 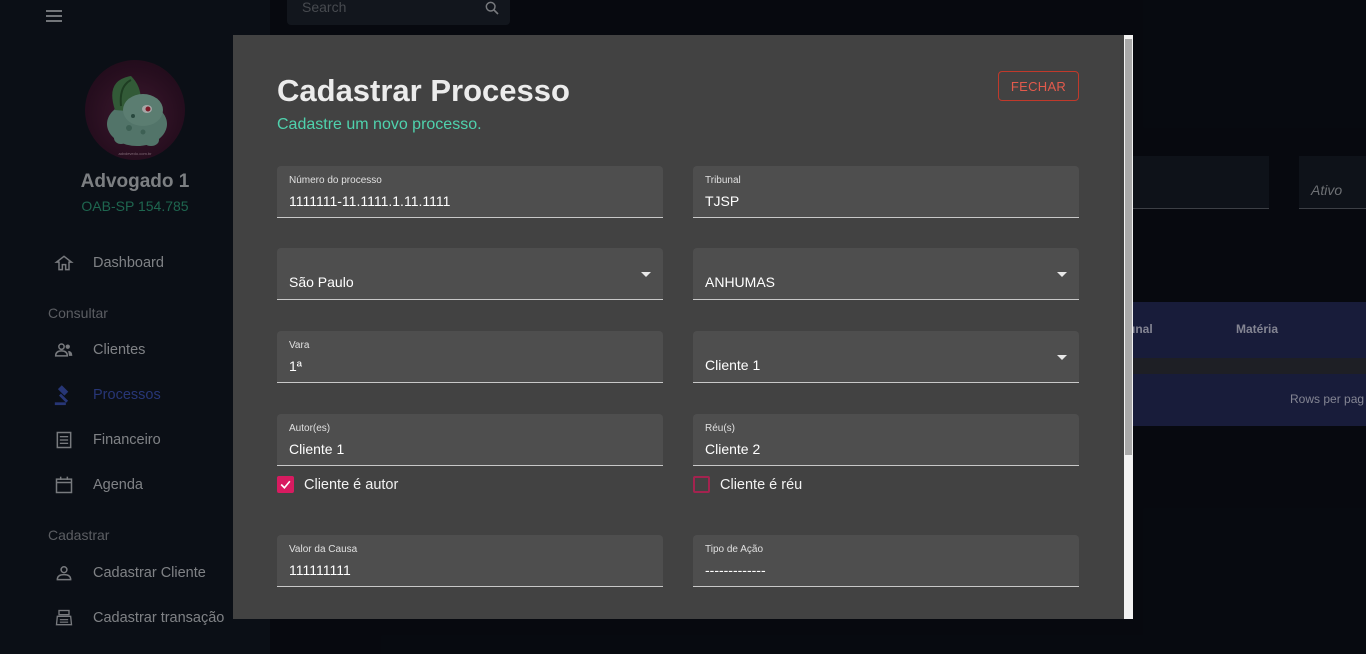 I want to click on field-label: Número do processo, so click(x=335, y=180).